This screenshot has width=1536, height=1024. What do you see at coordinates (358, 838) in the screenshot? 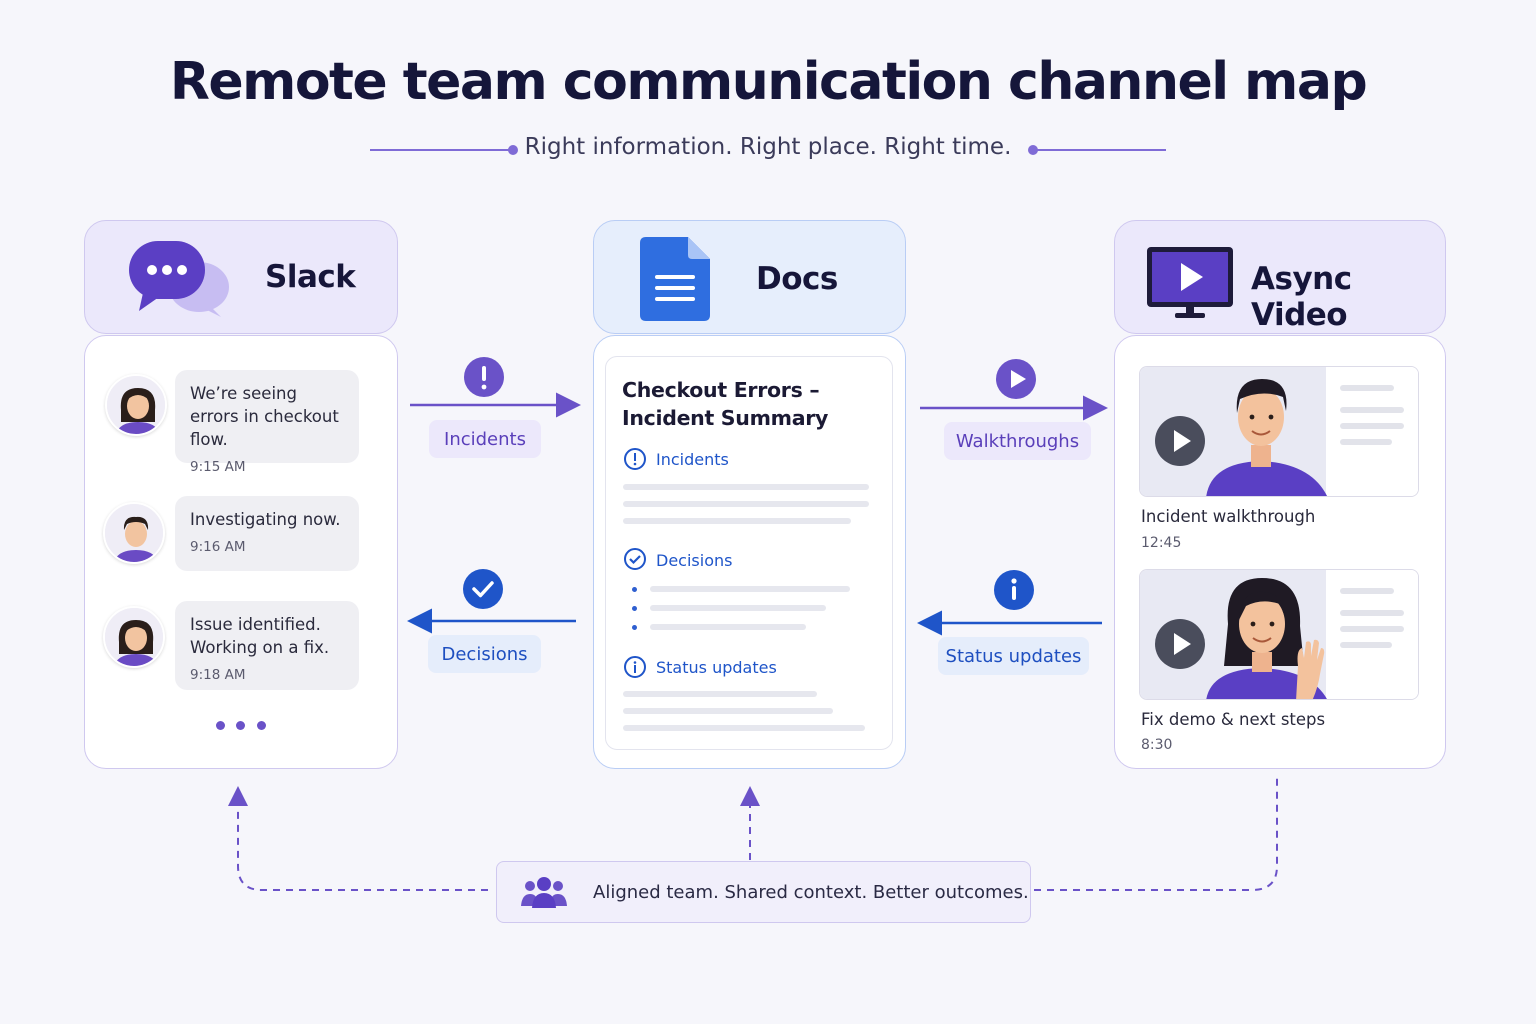
I see `dashed-connector-slack` at bounding box center [358, 838].